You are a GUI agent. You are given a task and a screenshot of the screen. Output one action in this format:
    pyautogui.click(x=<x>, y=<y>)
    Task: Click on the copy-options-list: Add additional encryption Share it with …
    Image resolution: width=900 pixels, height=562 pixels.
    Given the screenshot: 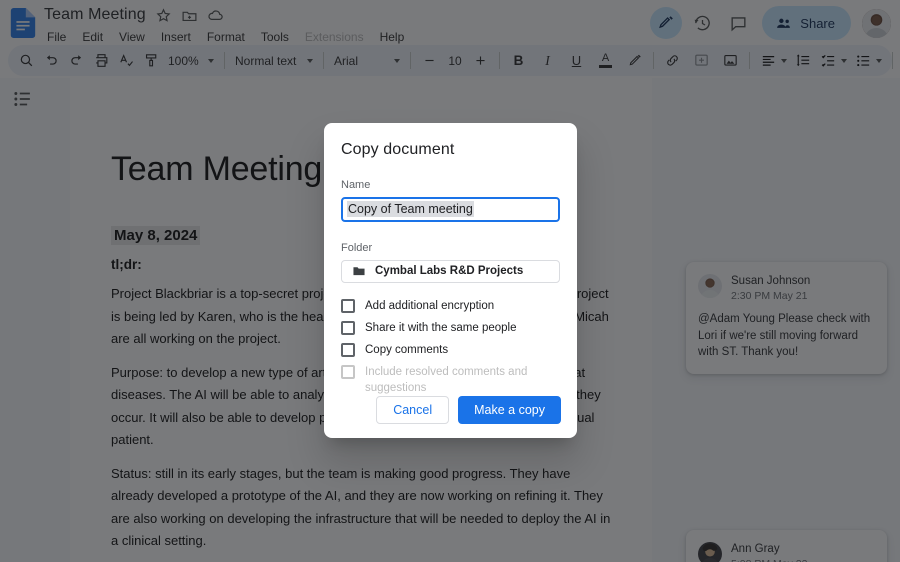 What is the action you would take?
    pyautogui.click(x=451, y=347)
    